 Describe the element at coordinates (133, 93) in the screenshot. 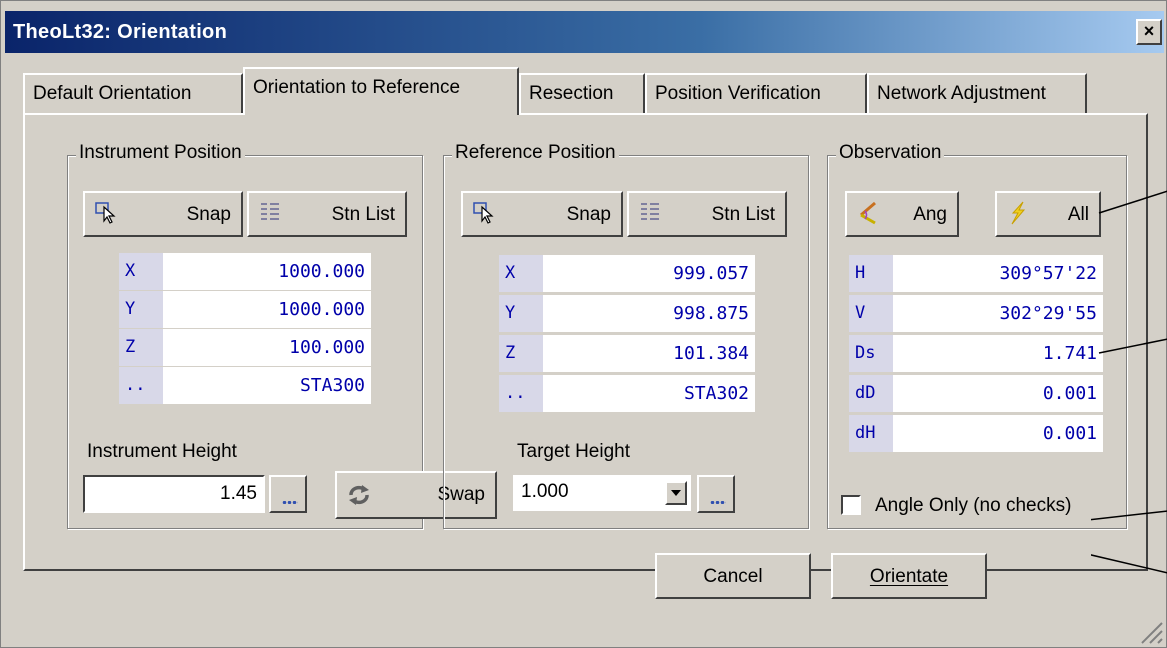

I see `tab-default-orientation: Default Orientation` at that location.